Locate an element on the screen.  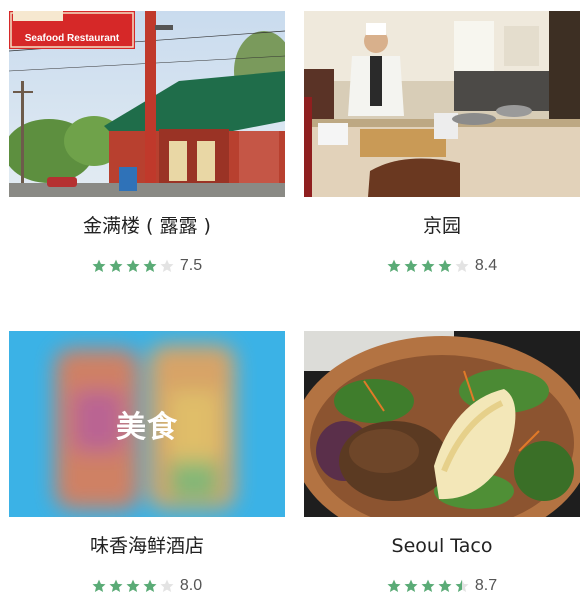
rating-score: 7.5 is located at coordinates (191, 265).